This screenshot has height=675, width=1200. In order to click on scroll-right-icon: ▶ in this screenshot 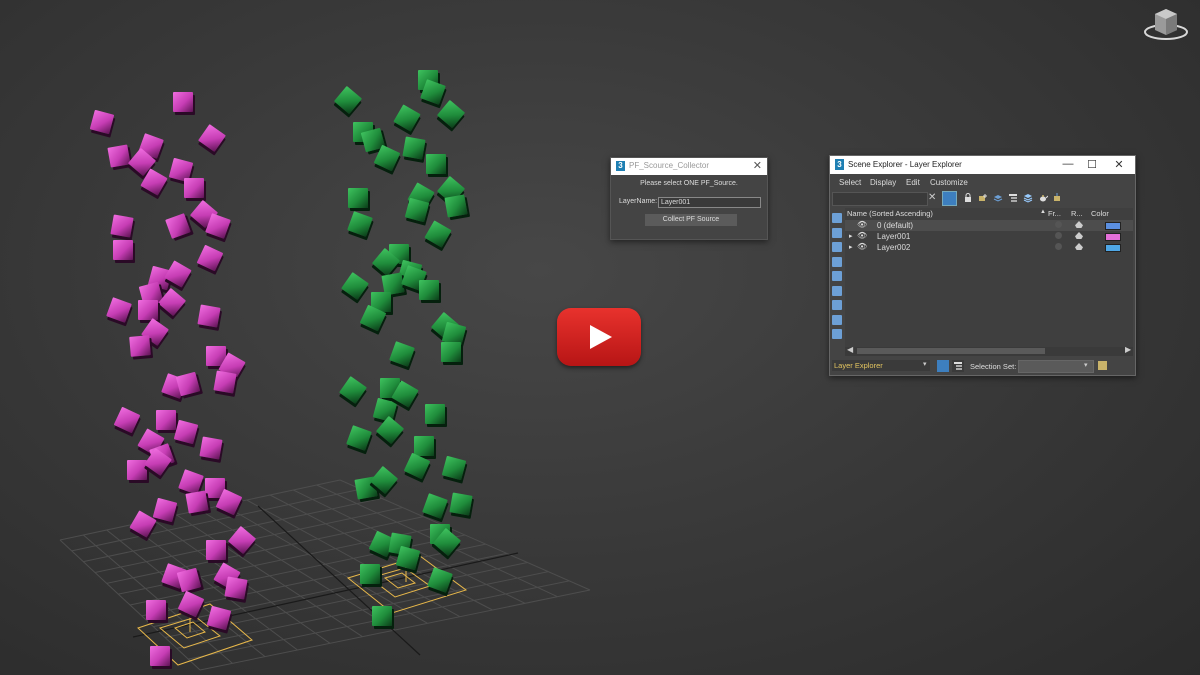, I will do `click(1128, 349)`.